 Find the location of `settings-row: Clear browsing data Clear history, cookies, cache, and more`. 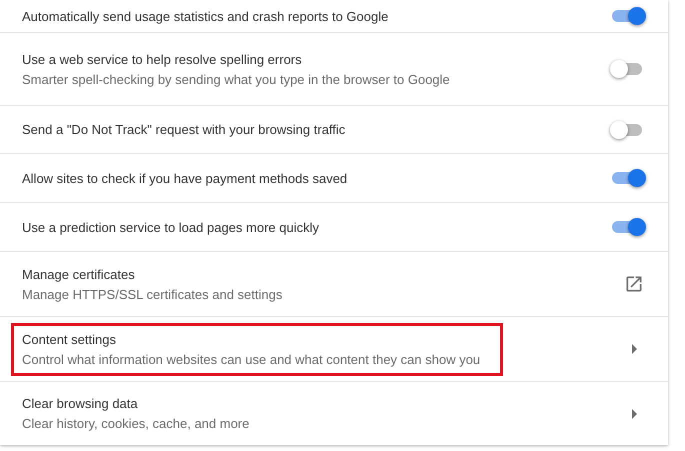

settings-row: Clear browsing data Clear history, cookies, cache, and more is located at coordinates (334, 413).